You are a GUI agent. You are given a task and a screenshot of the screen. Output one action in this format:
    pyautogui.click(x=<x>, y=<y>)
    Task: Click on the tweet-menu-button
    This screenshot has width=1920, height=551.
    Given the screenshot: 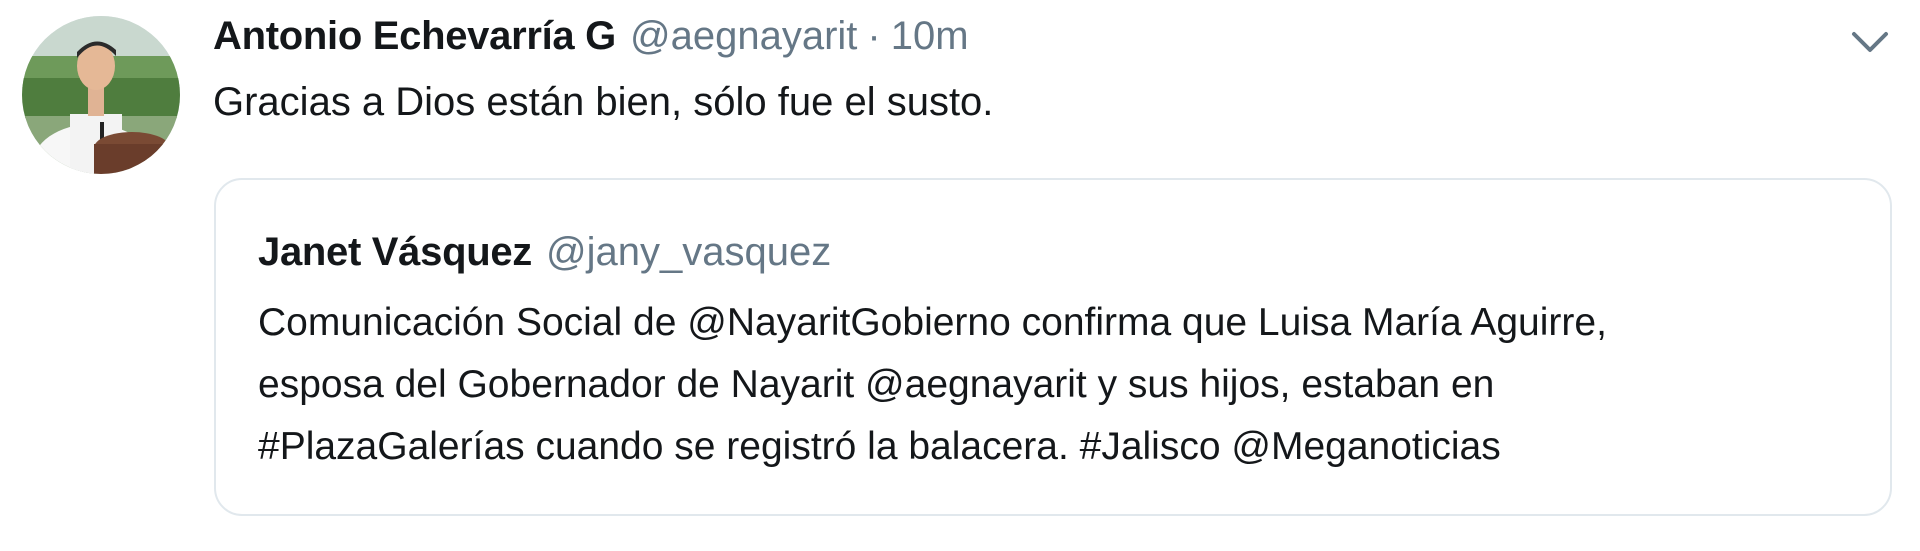 What is the action you would take?
    pyautogui.click(x=1870, y=42)
    